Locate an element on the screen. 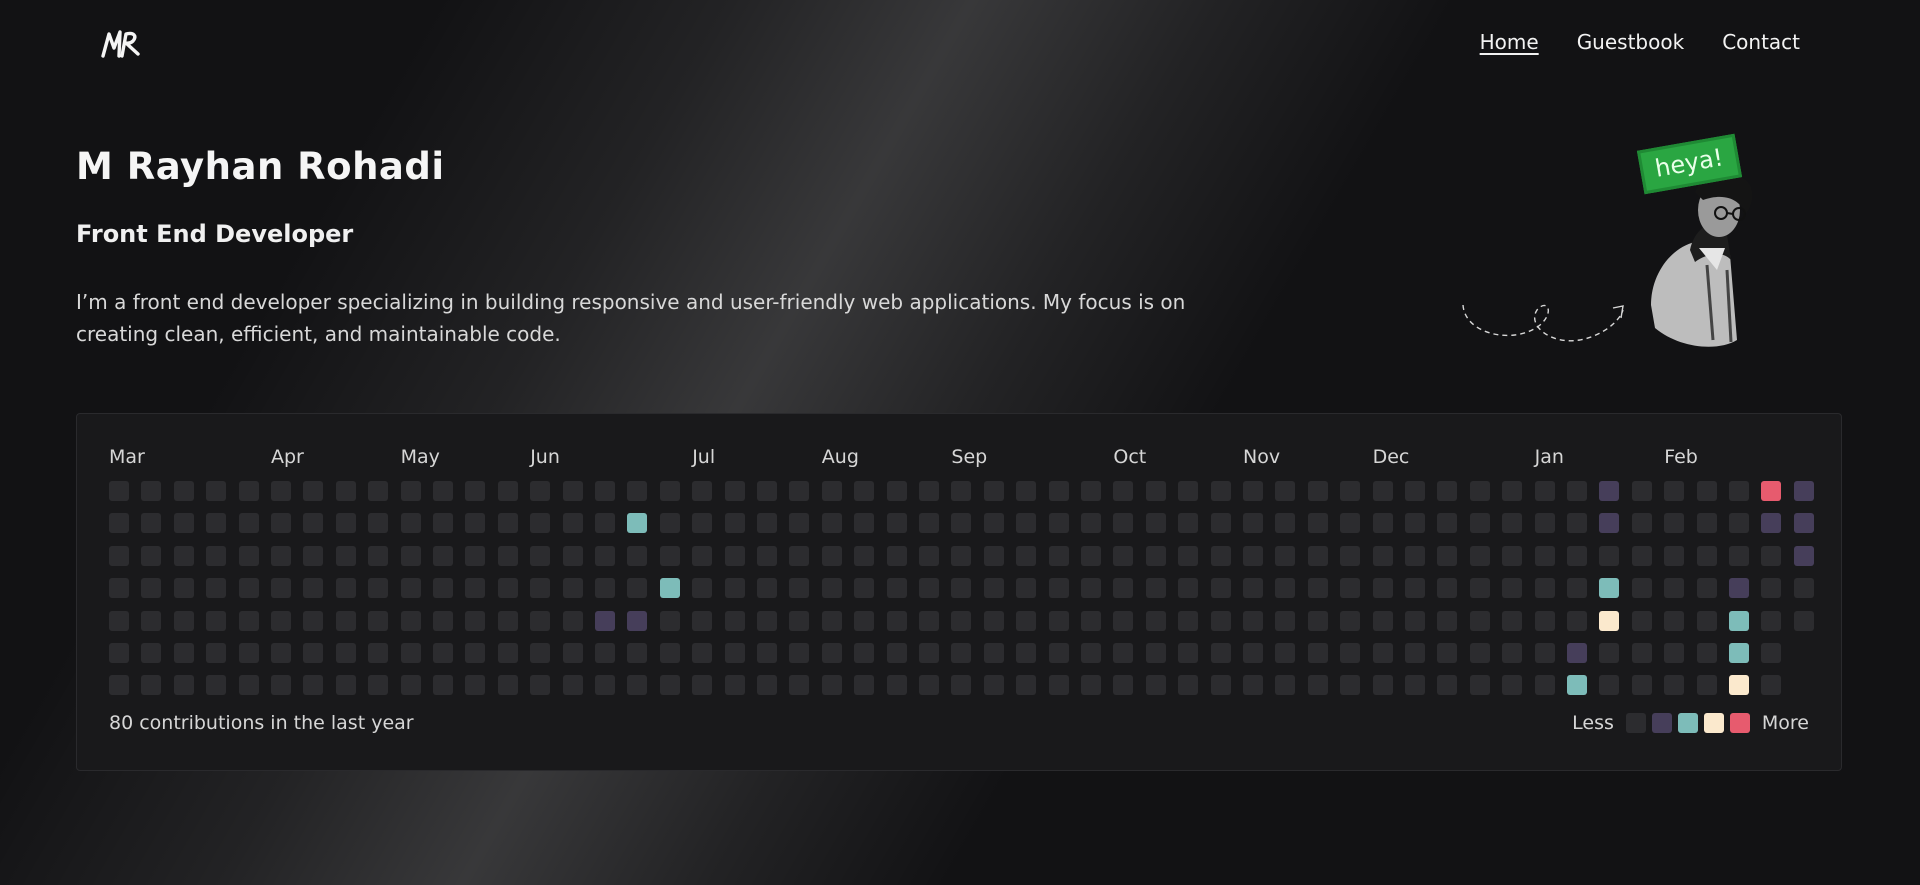  logo-icon is located at coordinates (121, 44).